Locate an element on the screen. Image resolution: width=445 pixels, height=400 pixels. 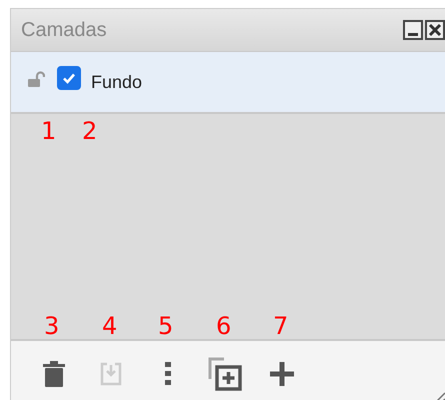
more-icon is located at coordinates (167, 374).